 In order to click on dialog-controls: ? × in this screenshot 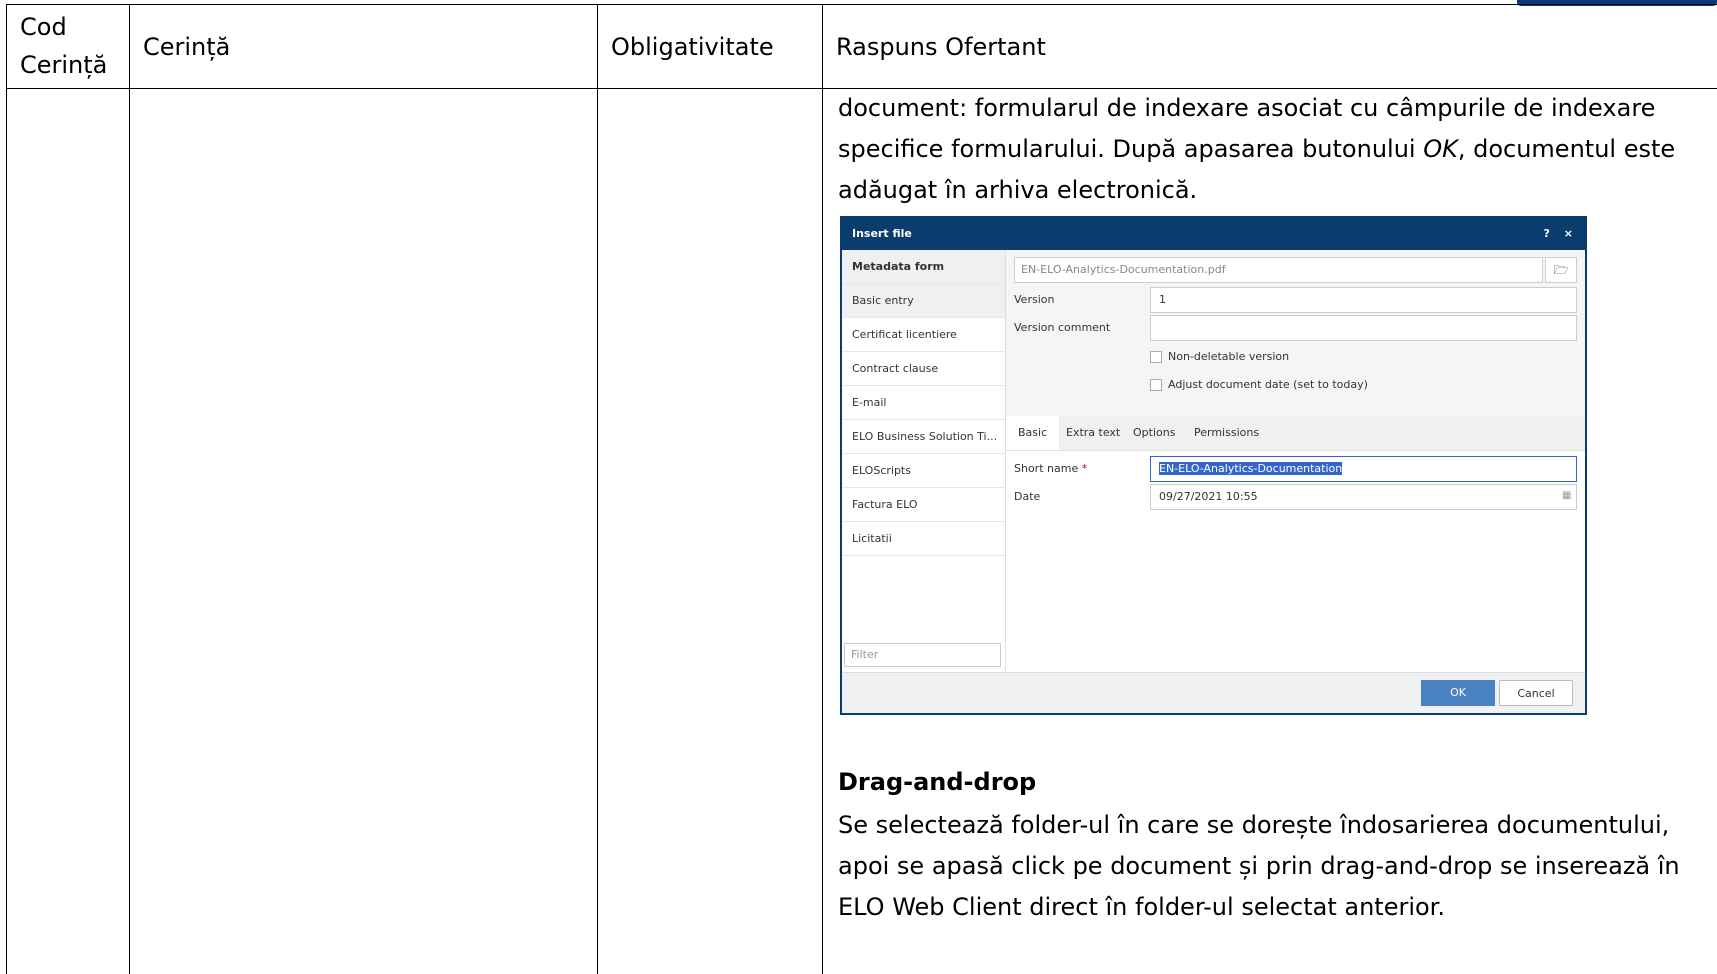, I will do `click(1553, 234)`.